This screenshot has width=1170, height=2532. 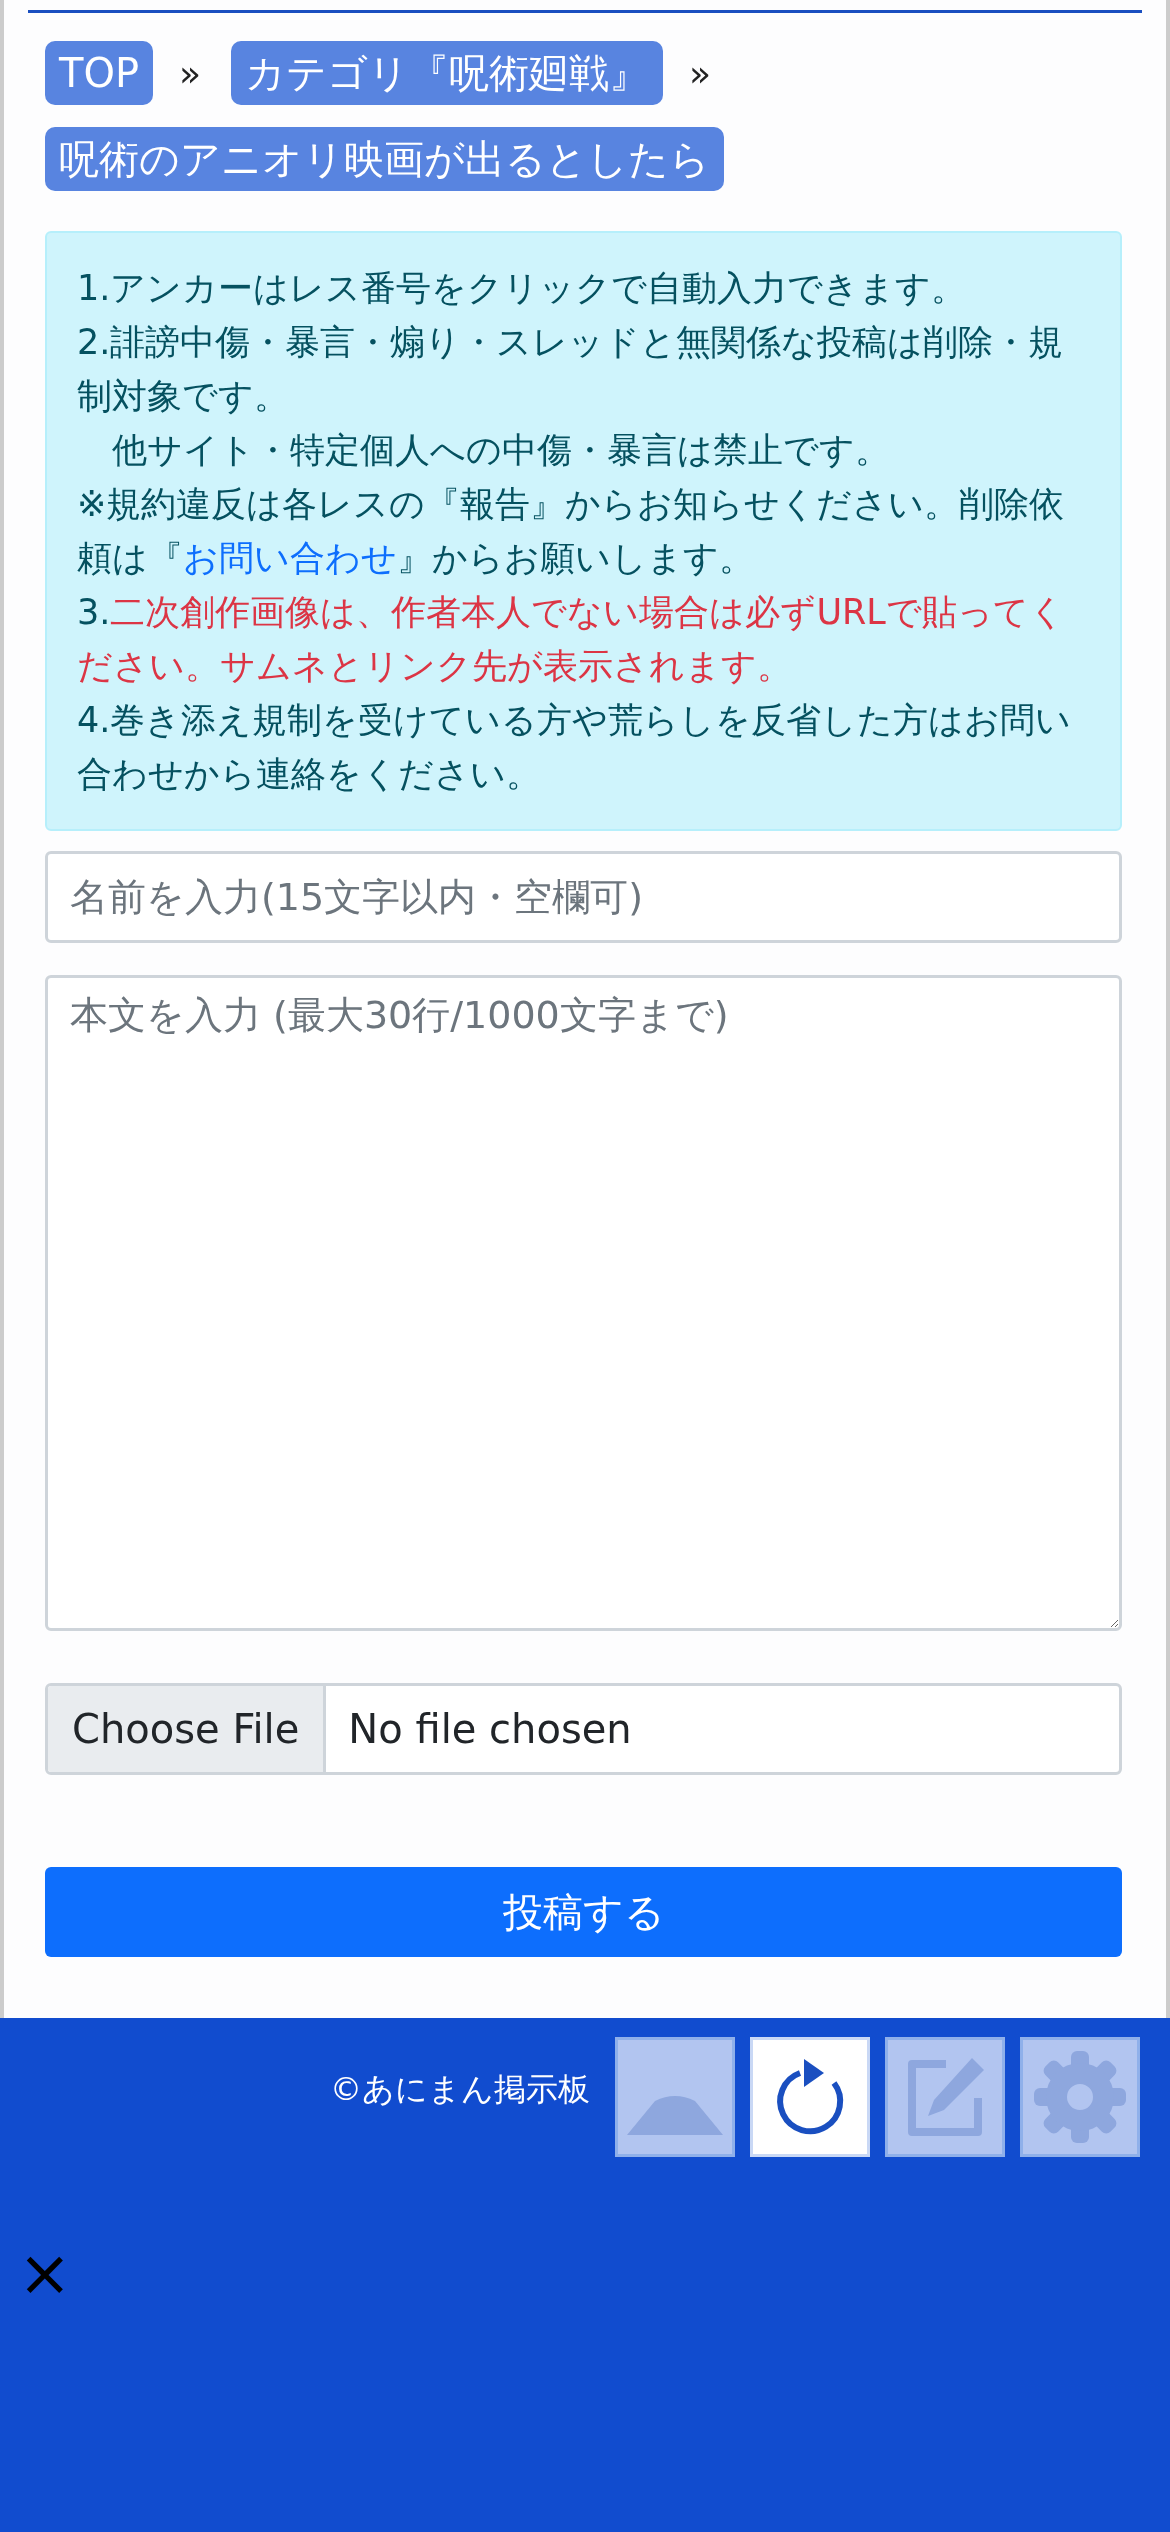 What do you see at coordinates (571, 531) in the screenshot?
I see `notice-text: ※規約違反は各レスの『報告』からお知らせください。削除依頼は『お問い合わせ』からお願いします。` at bounding box center [571, 531].